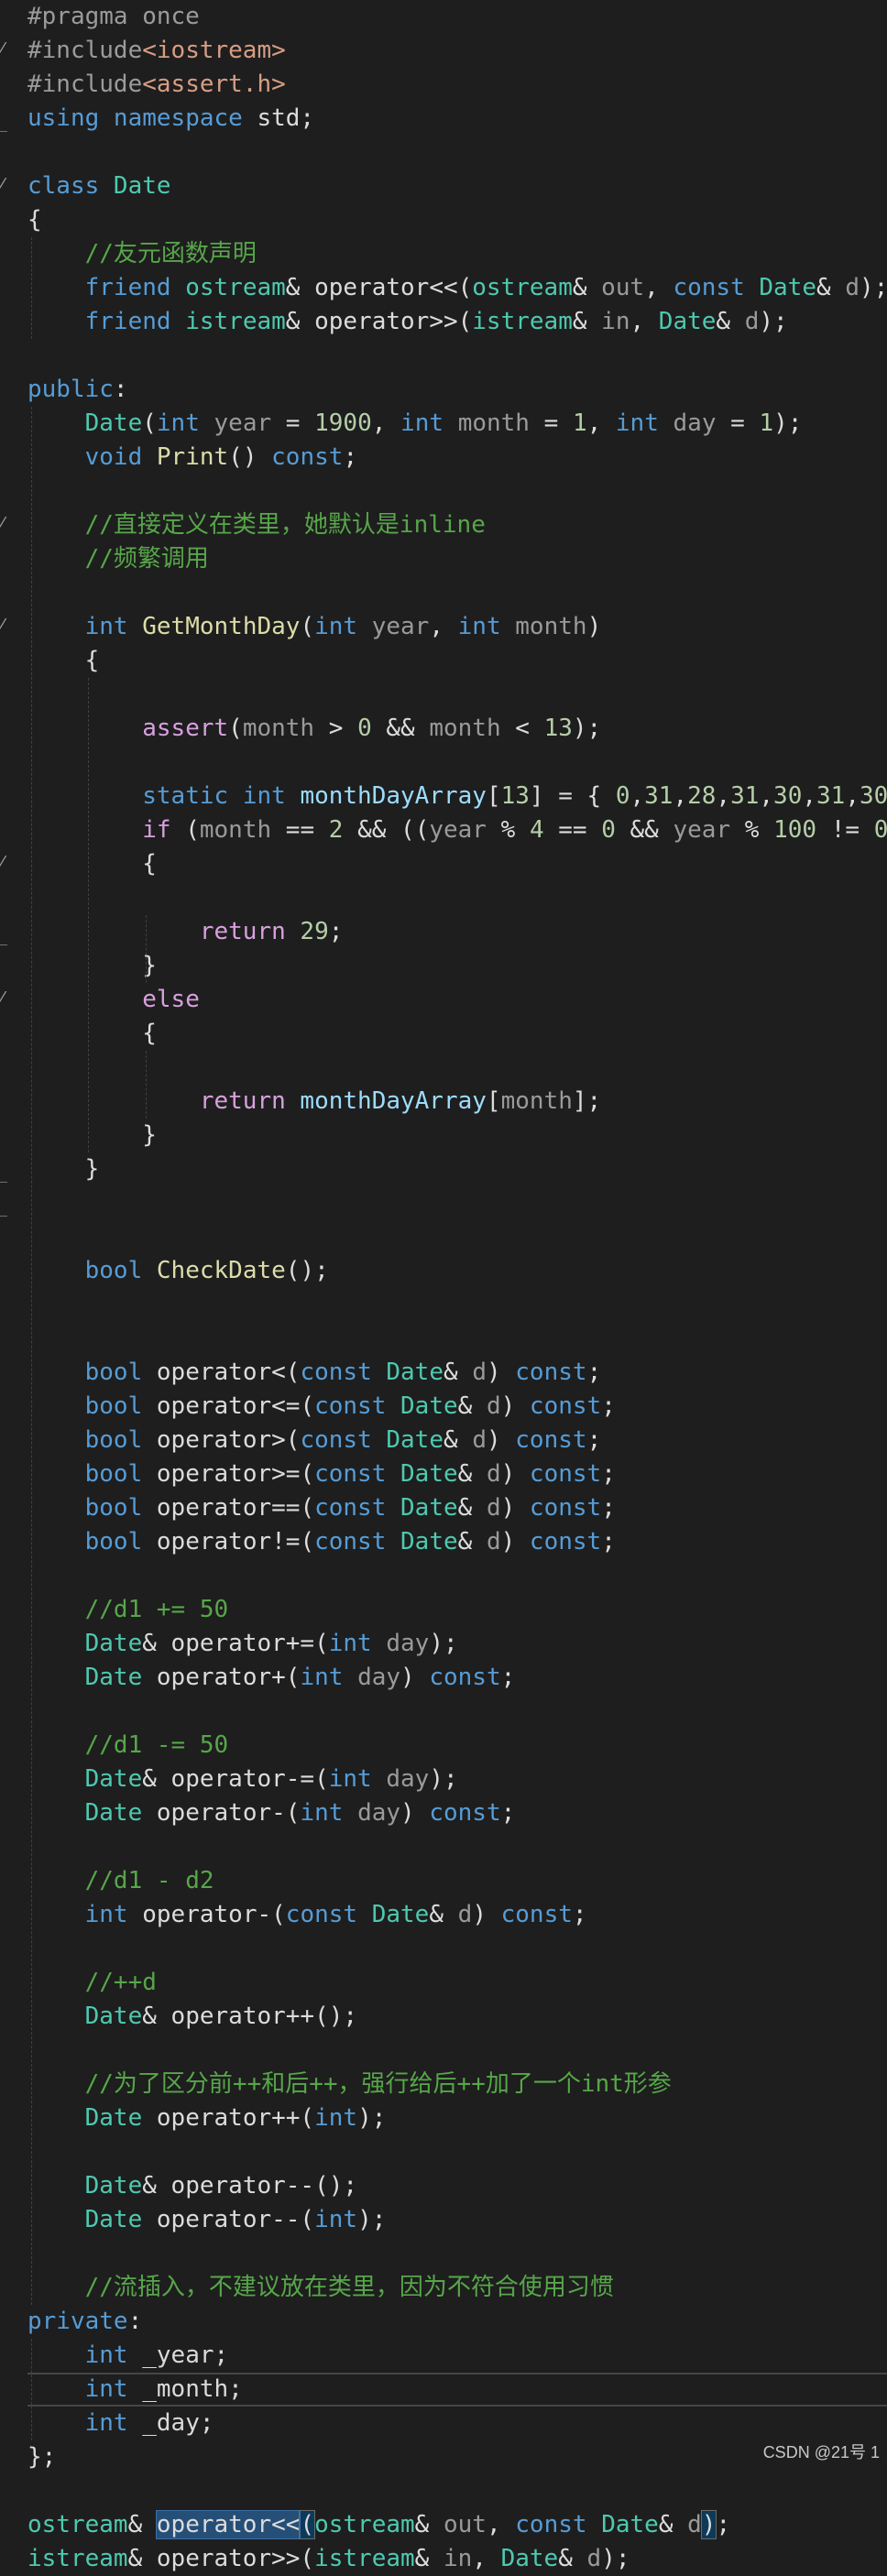  What do you see at coordinates (146, 949) in the screenshot?
I see `indent-guide` at bounding box center [146, 949].